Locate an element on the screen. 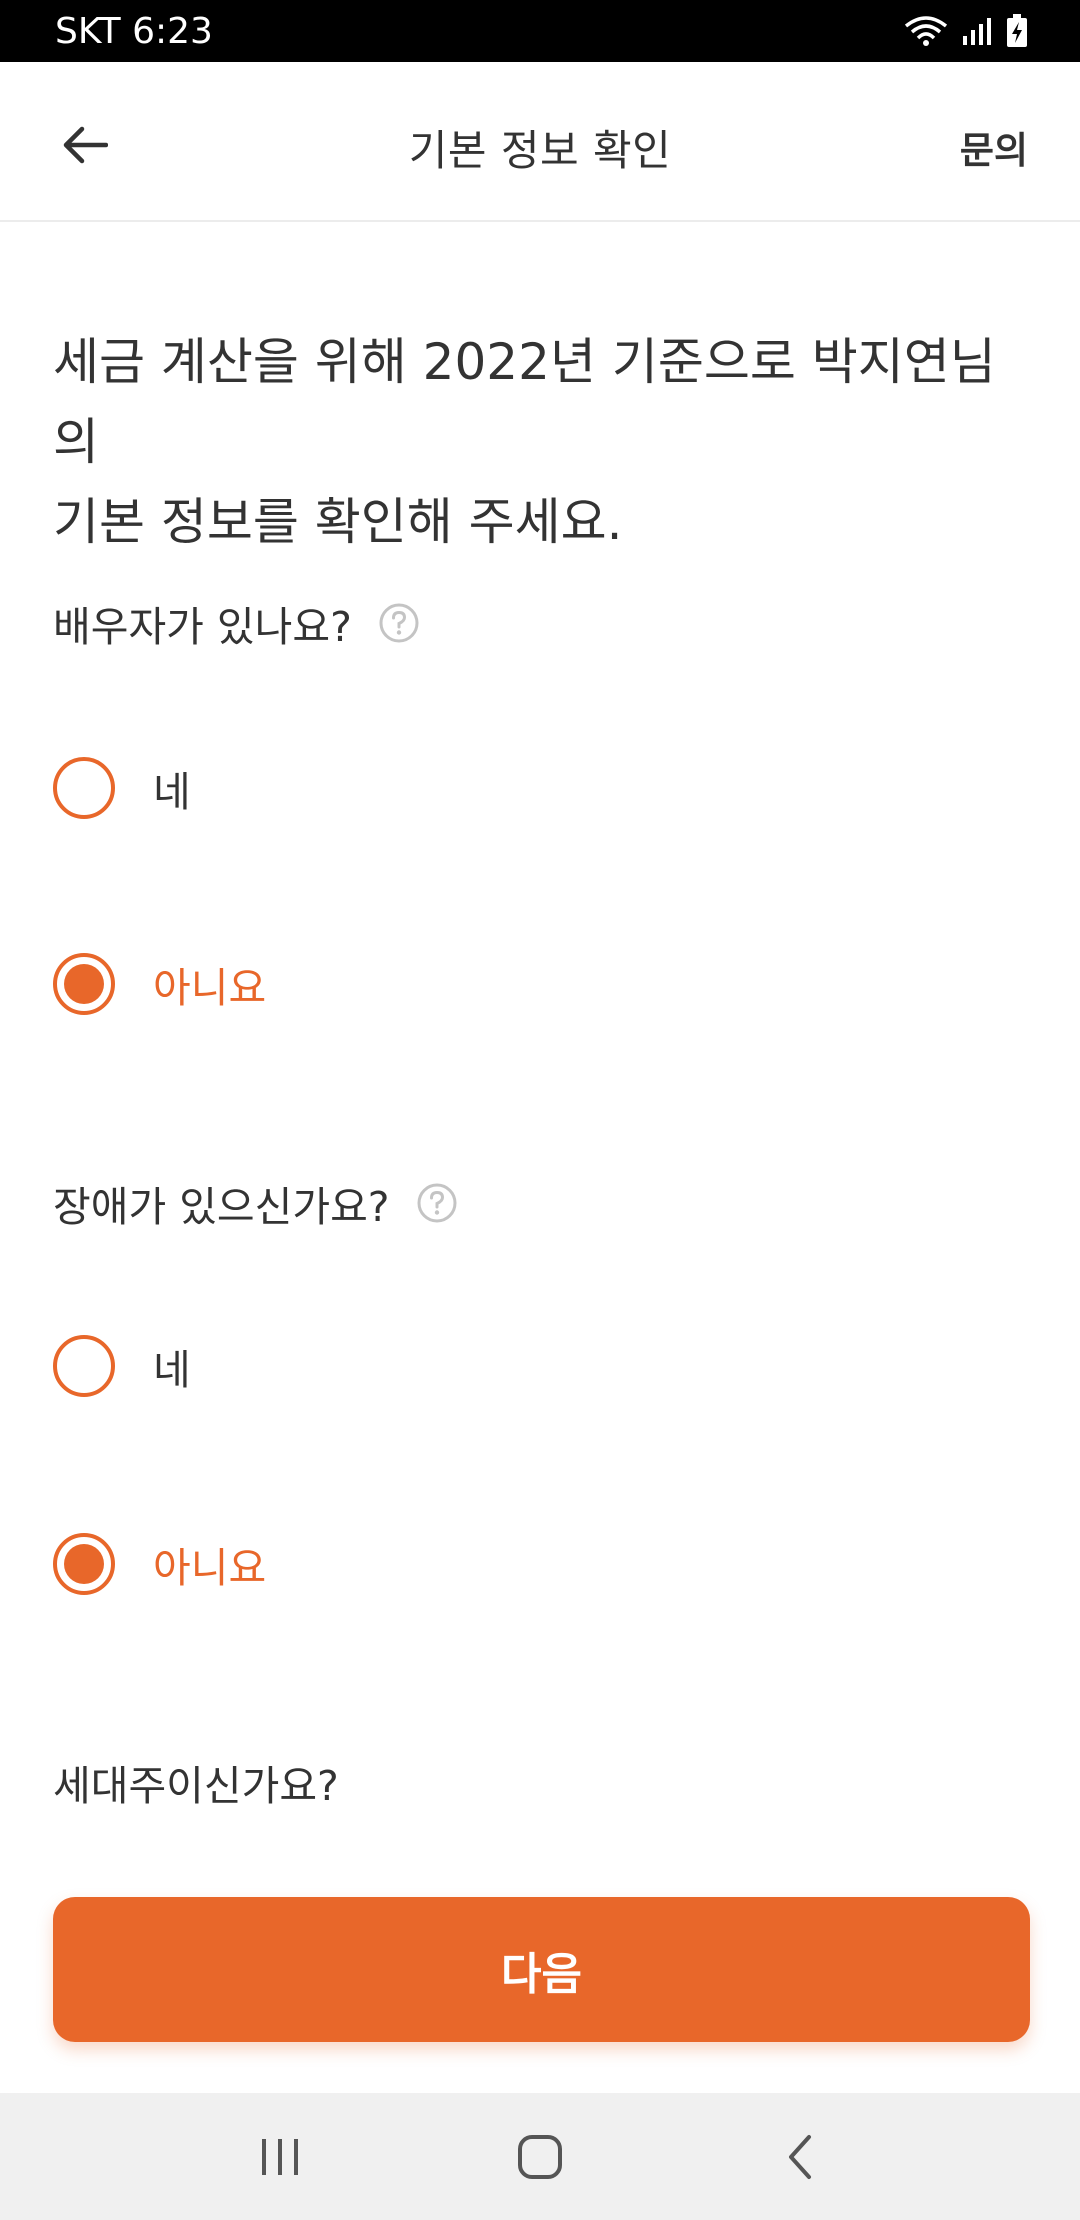 This screenshot has height=2220, width=1080. question-head-of-household-label: 세대주이신가요? is located at coordinates (196, 1786).